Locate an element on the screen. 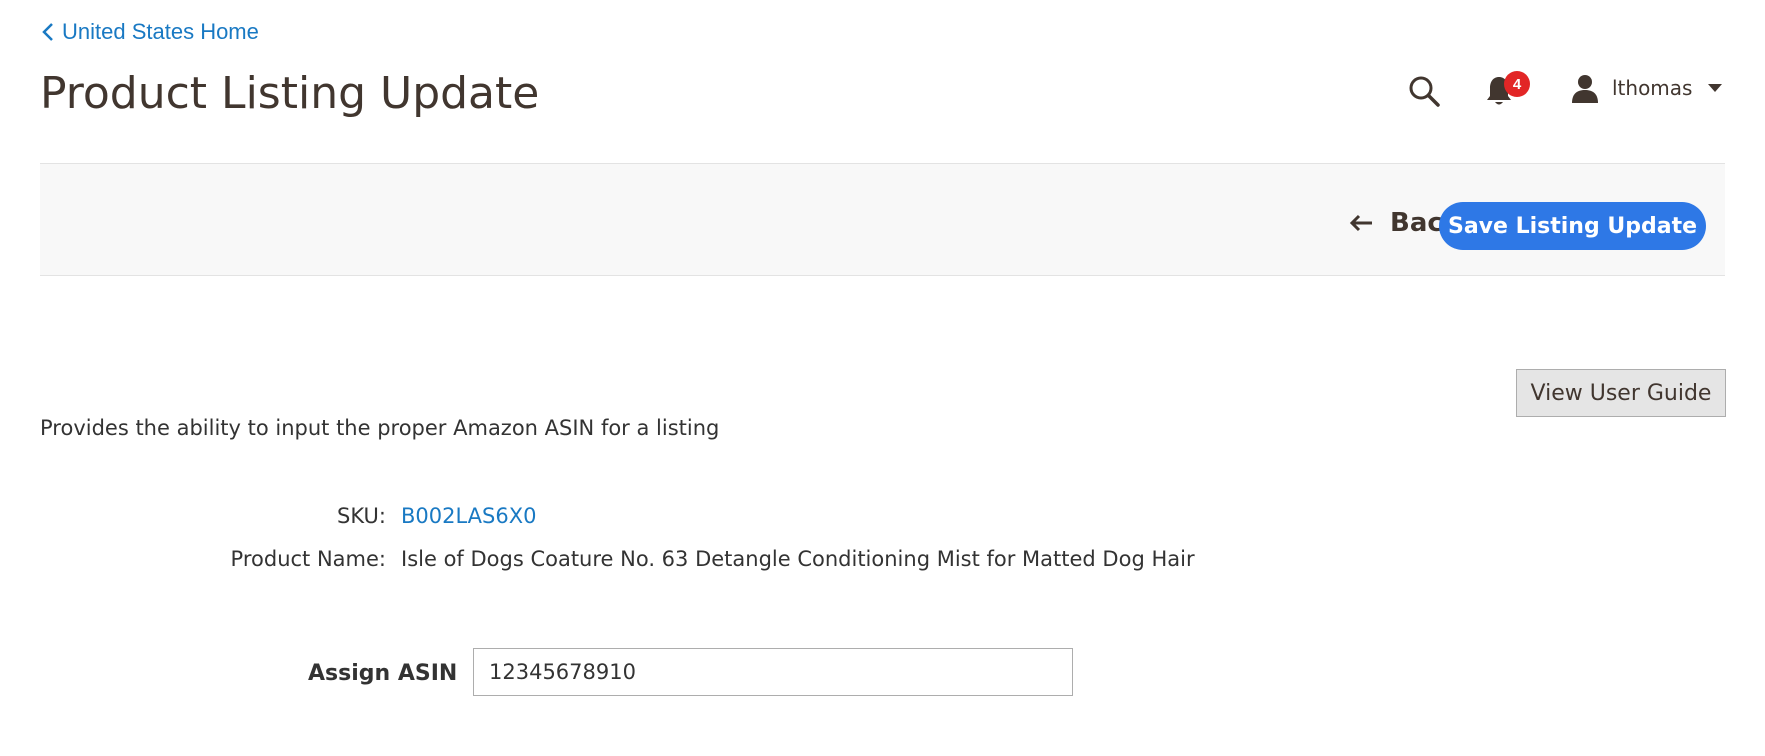 This screenshot has width=1765, height=756. breadcrumb-home-link: United States Home is located at coordinates (150, 32).